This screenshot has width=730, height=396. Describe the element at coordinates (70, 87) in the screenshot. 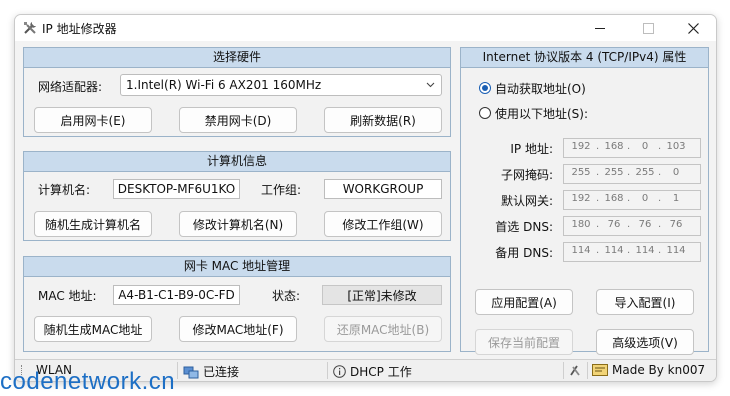

I see `adapter-label: 网络适配器:` at that location.